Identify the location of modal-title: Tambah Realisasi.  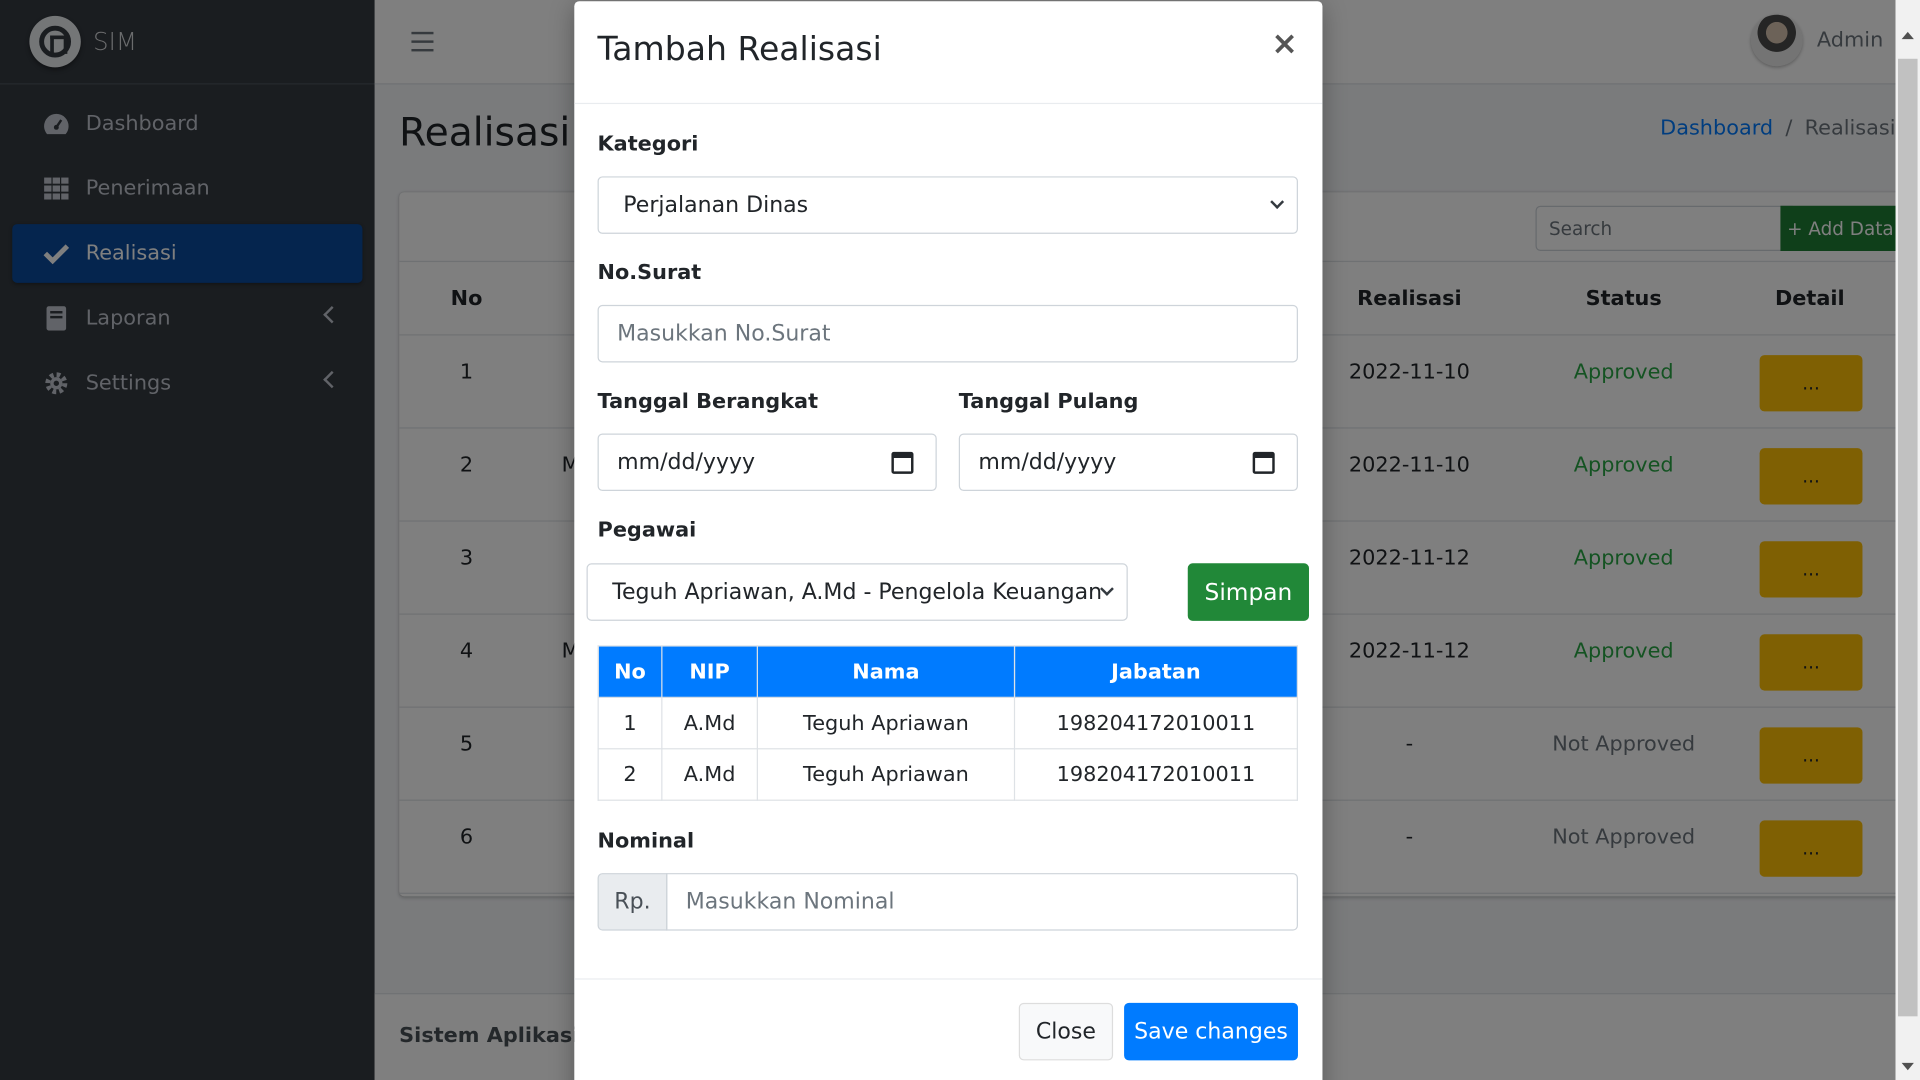
(739, 49).